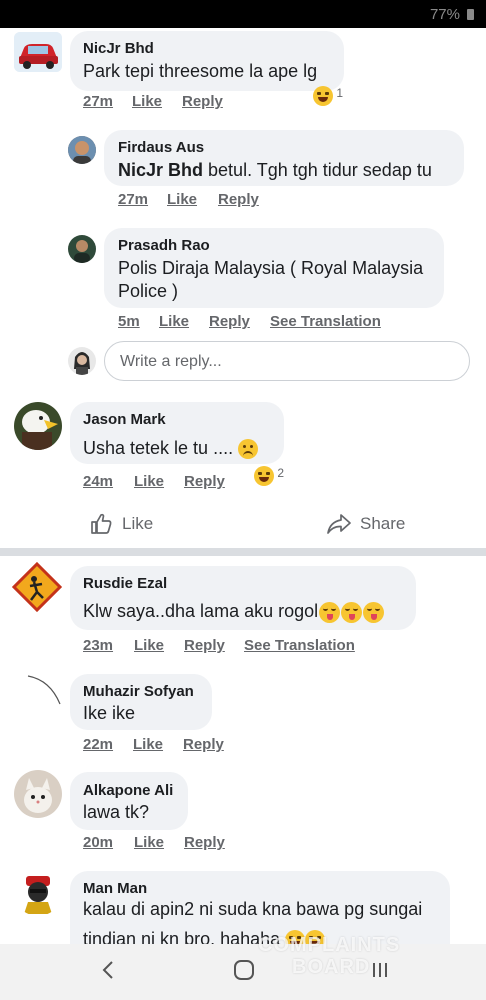 This screenshot has height=1000, width=486. Describe the element at coordinates (101, 523) in the screenshot. I see `thumbs-up-icon` at that location.